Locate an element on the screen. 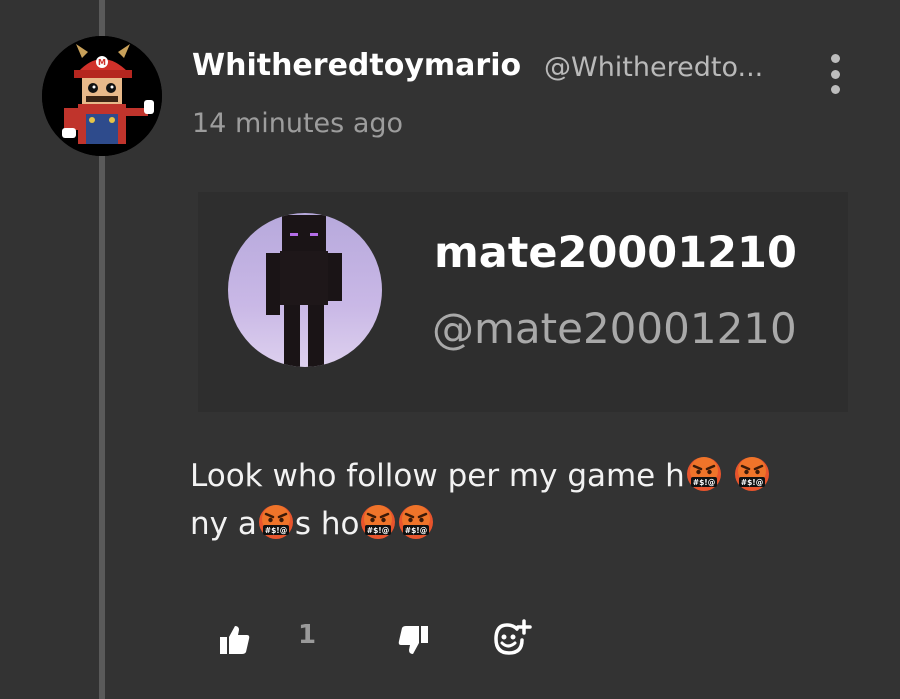  author-avatar: M is located at coordinates (102, 96).